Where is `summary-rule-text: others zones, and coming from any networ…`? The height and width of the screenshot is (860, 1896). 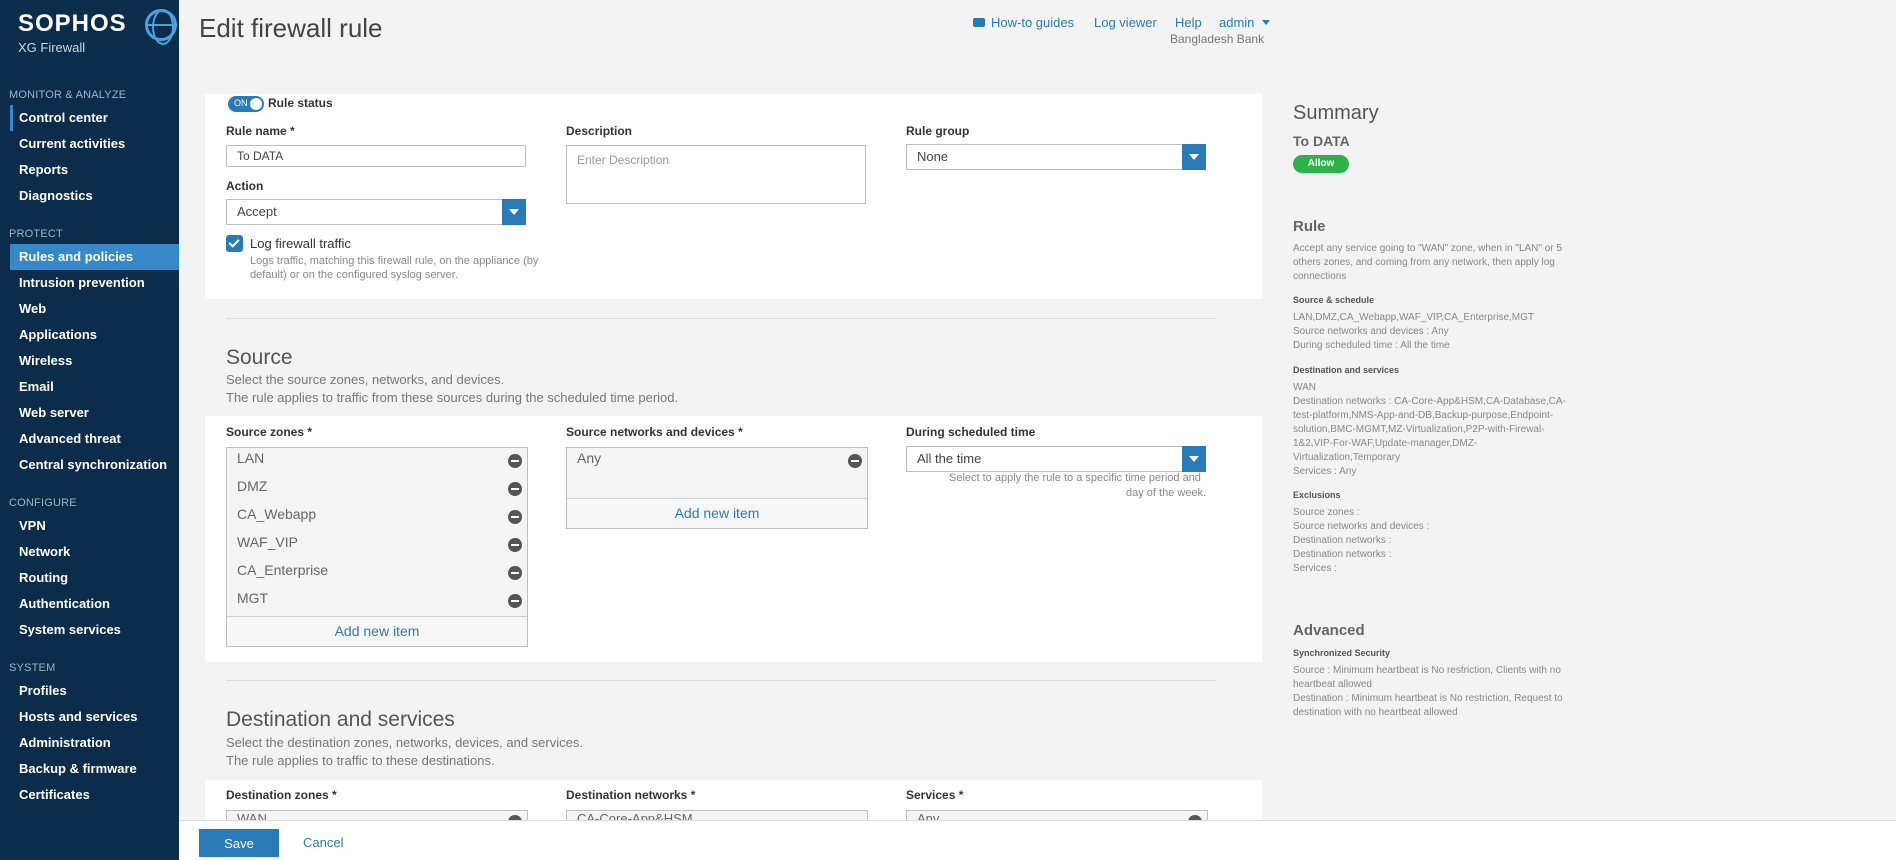 summary-rule-text: others zones, and coming from any networ… is located at coordinates (1424, 262).